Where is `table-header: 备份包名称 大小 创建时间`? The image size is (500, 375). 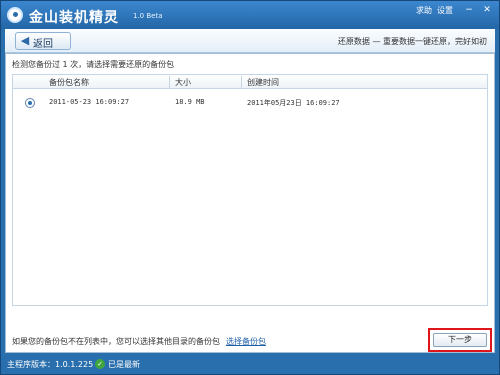
table-header: 备份包名称 大小 创建时间 is located at coordinates (250, 82).